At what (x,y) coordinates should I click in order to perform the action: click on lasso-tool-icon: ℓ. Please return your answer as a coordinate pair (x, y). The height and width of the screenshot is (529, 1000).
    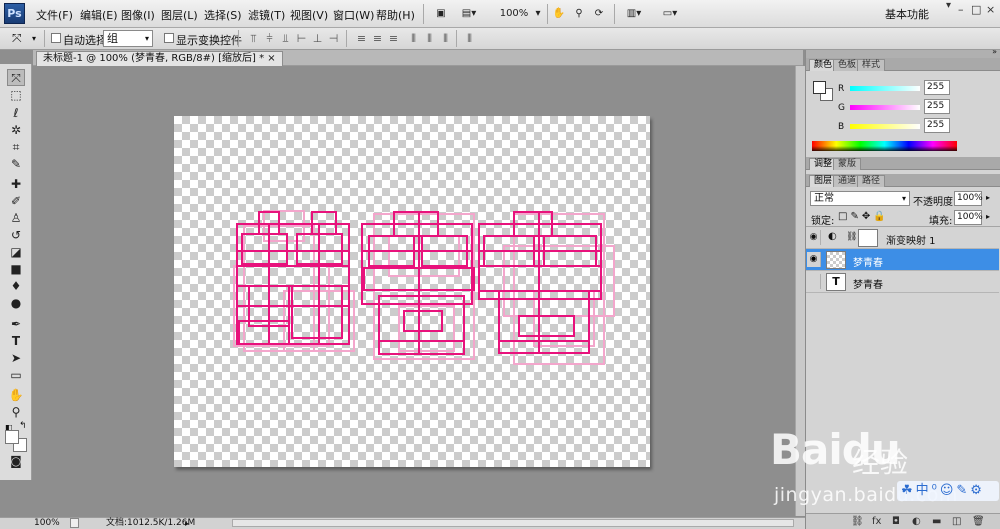
    Looking at the image, I should click on (16, 113).